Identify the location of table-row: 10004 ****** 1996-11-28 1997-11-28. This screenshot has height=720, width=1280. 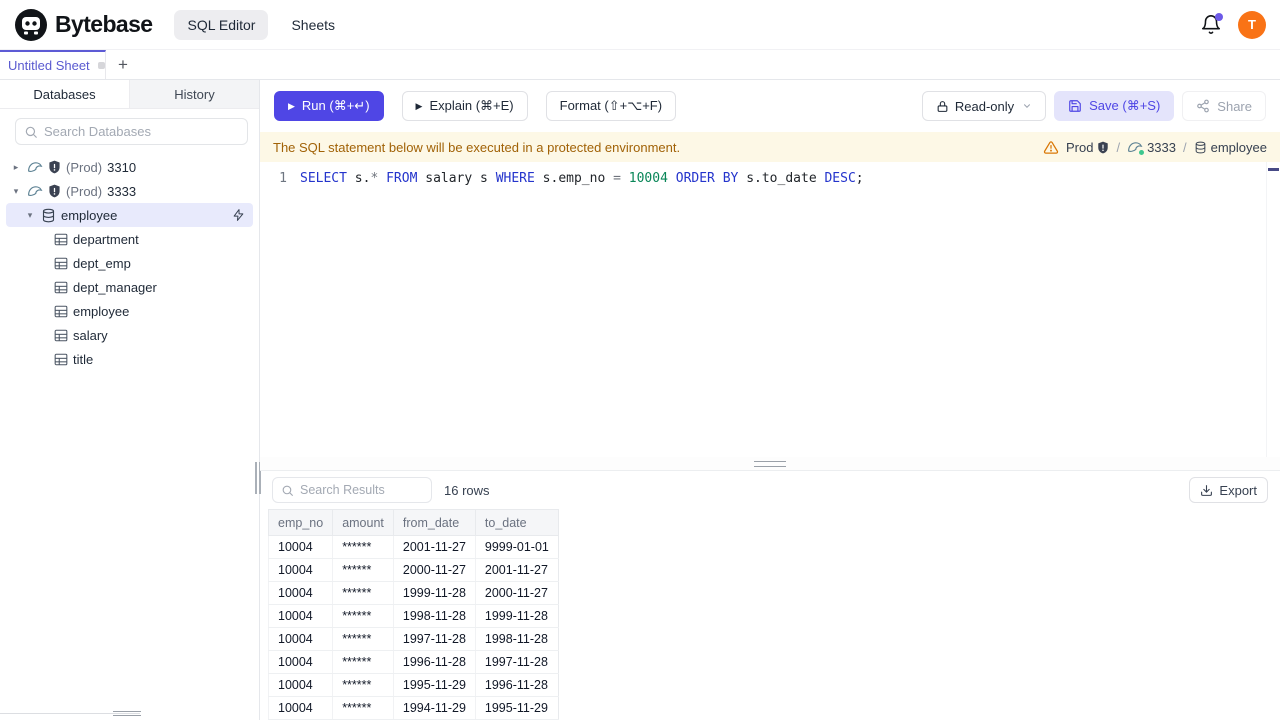
(413, 662).